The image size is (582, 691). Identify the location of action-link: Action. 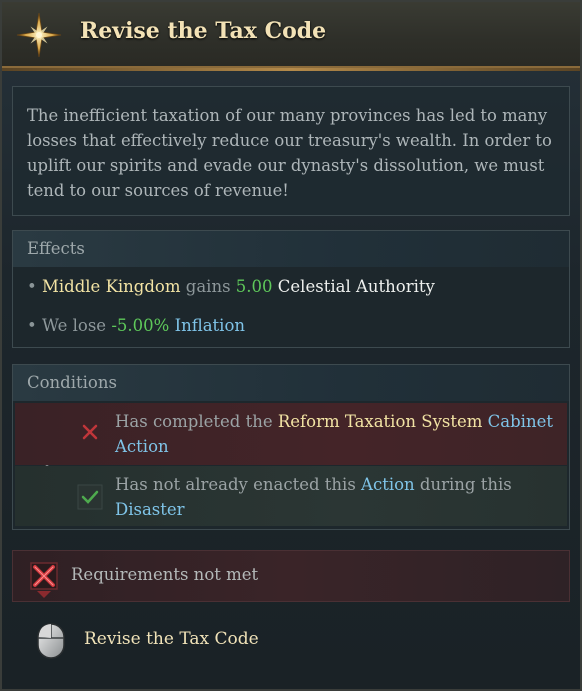
(388, 484).